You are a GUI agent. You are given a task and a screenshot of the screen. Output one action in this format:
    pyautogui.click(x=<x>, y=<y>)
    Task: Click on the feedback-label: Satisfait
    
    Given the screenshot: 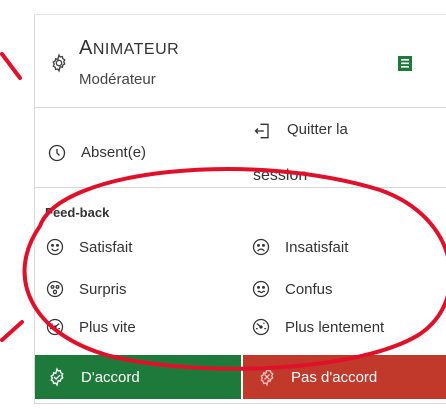 What is the action you would take?
    pyautogui.click(x=106, y=247)
    